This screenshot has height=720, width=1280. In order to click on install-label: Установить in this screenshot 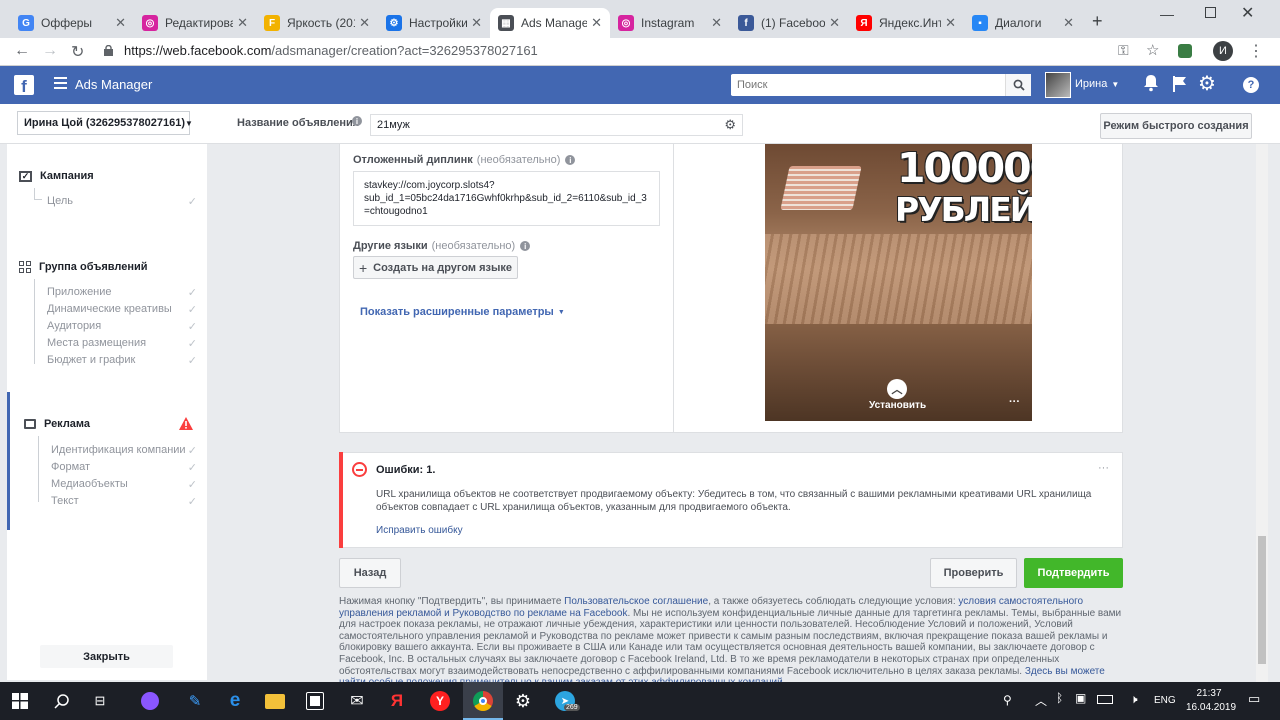, I will do `click(897, 405)`.